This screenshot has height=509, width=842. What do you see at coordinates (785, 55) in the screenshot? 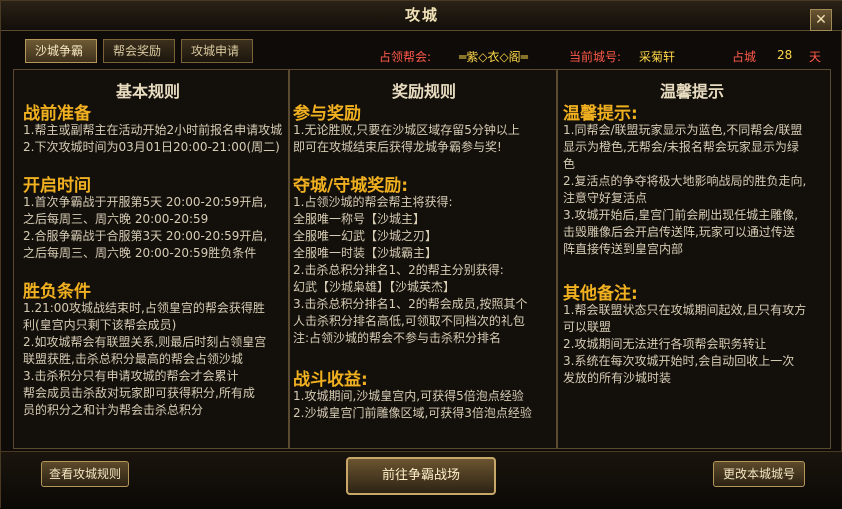
I see `days-value: 28` at bounding box center [785, 55].